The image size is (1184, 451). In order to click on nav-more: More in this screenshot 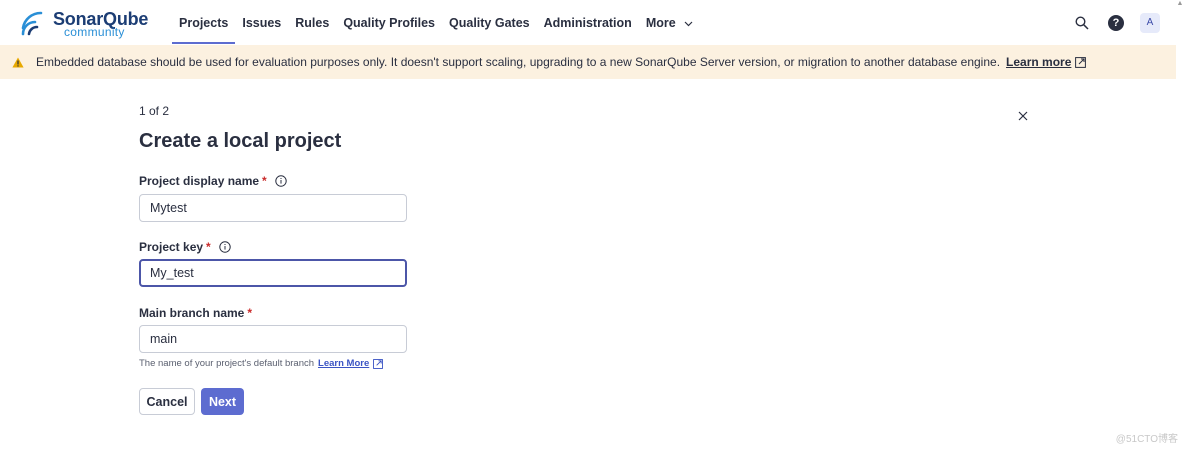, I will do `click(669, 22)`.